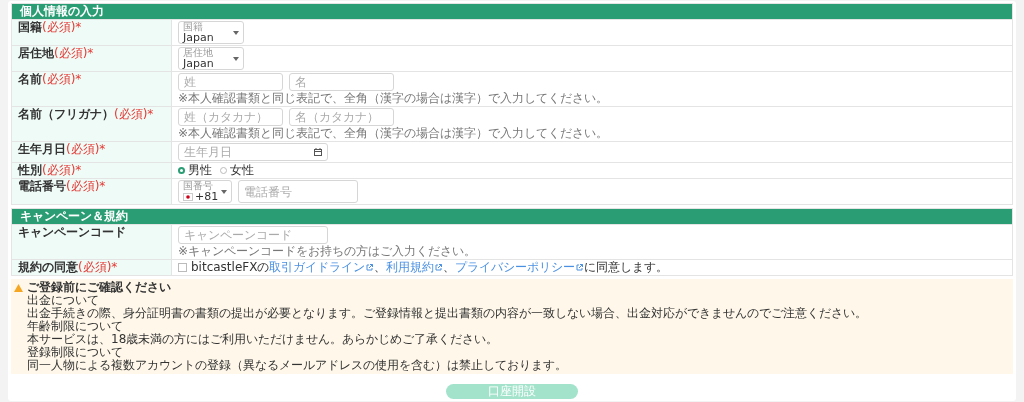  What do you see at coordinates (86, 114) in the screenshot?
I see `field-label: 名前（フリガナ）(必須)*` at bounding box center [86, 114].